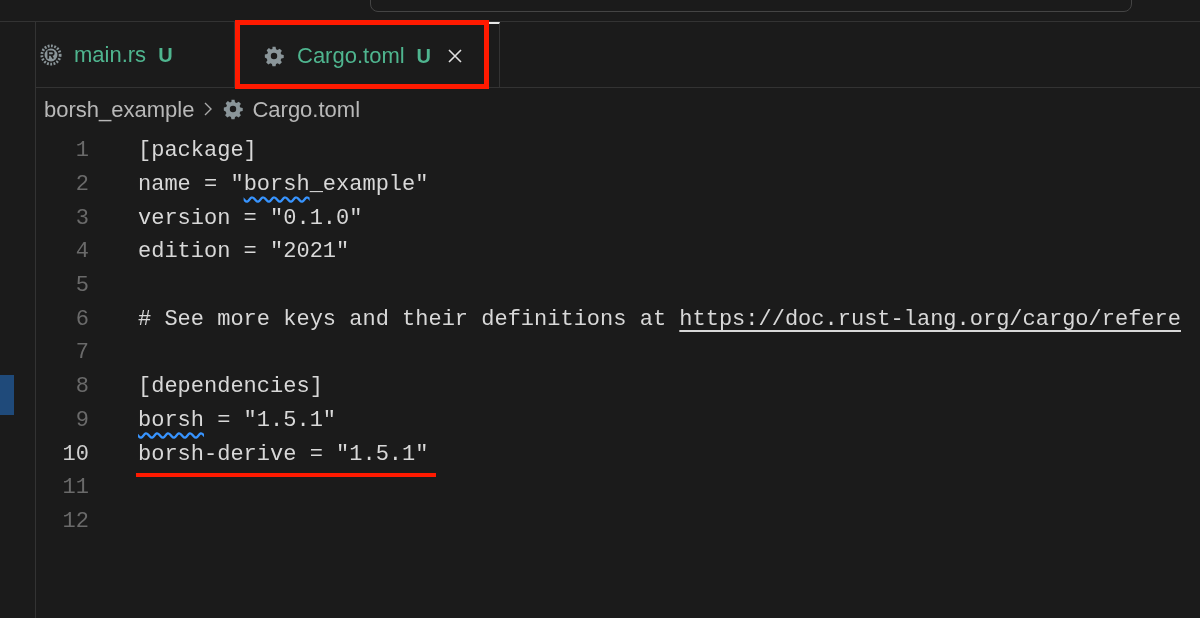 The image size is (1200, 618). Describe the element at coordinates (119, 109) in the screenshot. I see `breadcrumb-item: borsh_example` at that location.